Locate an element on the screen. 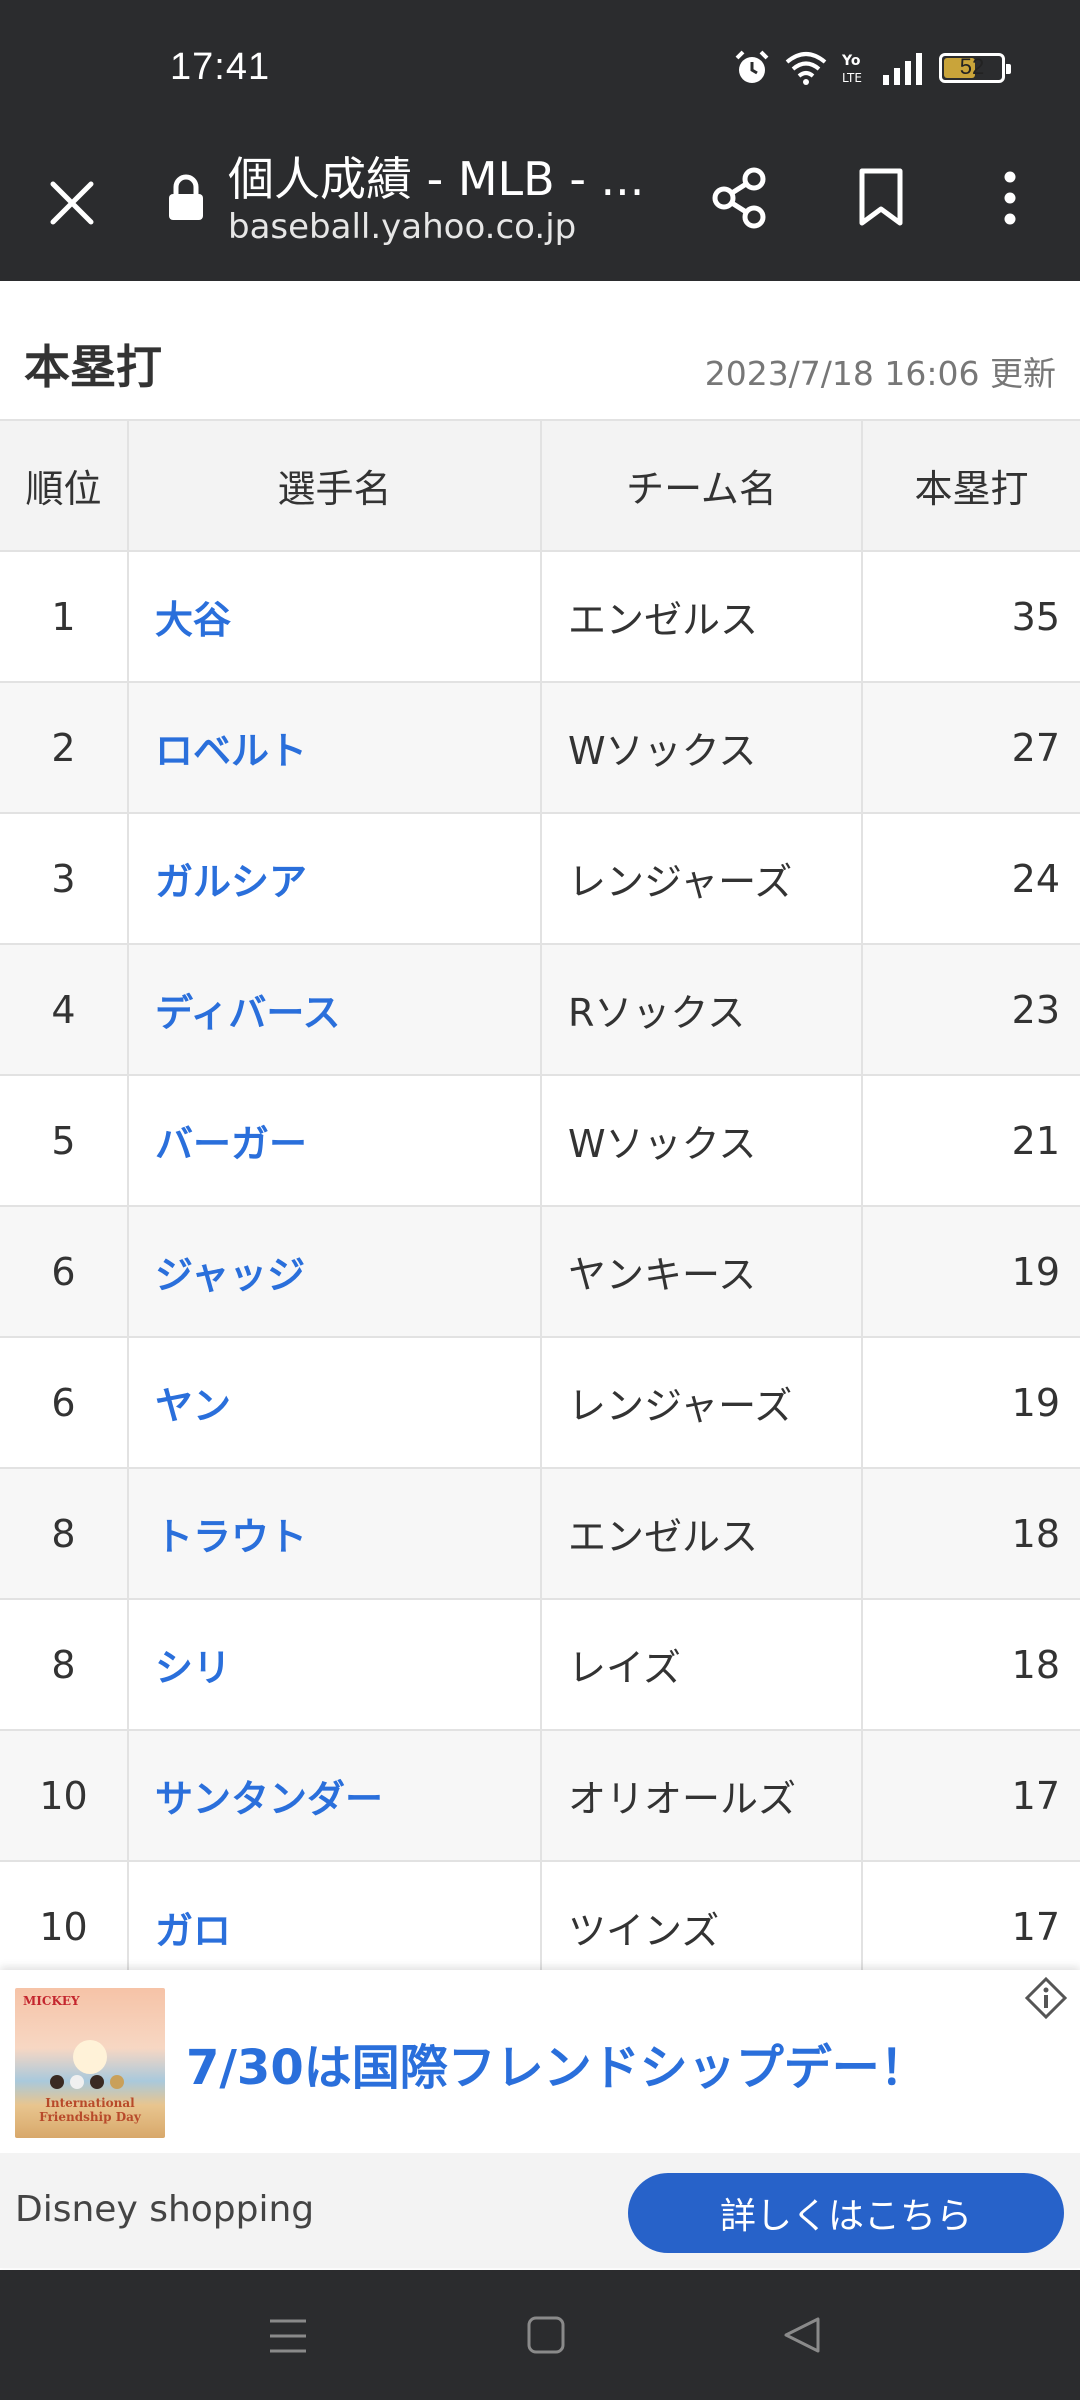  status-time: 17:41 is located at coordinates (220, 67).